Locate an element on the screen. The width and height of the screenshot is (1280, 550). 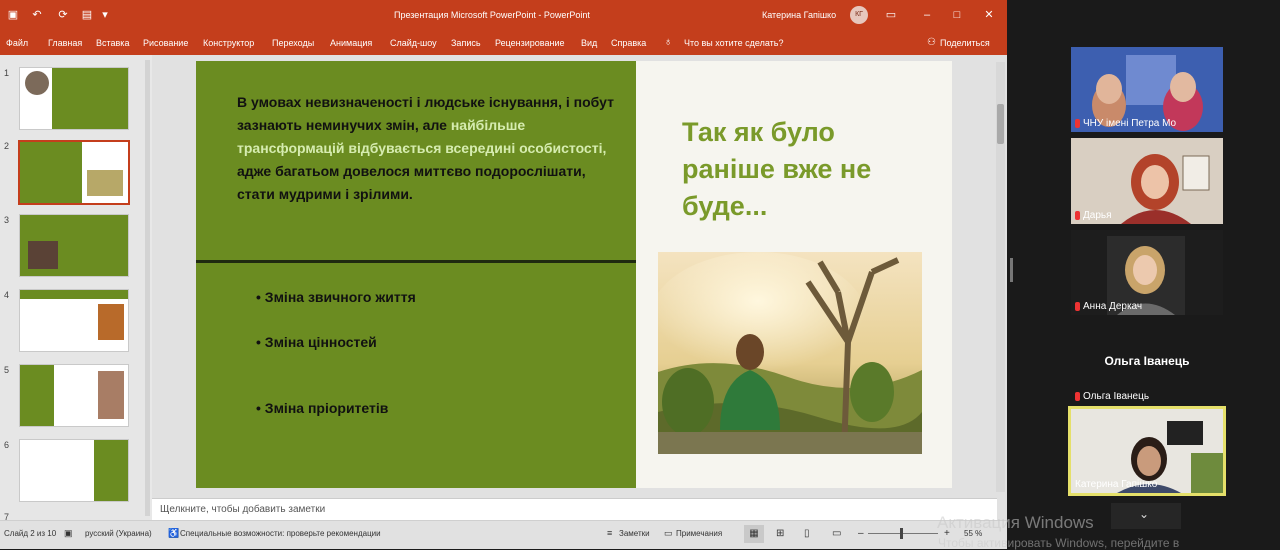
slideshow-icon: ▤ is located at coordinates (87, 15).